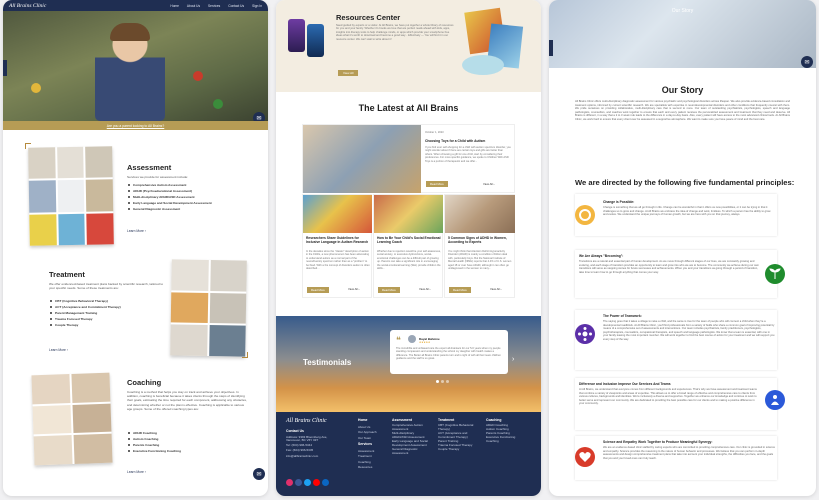 The height and width of the screenshot is (500, 819). What do you see at coordinates (398, 340) in the screenshot?
I see `quote-icon: ❝` at bounding box center [398, 340].